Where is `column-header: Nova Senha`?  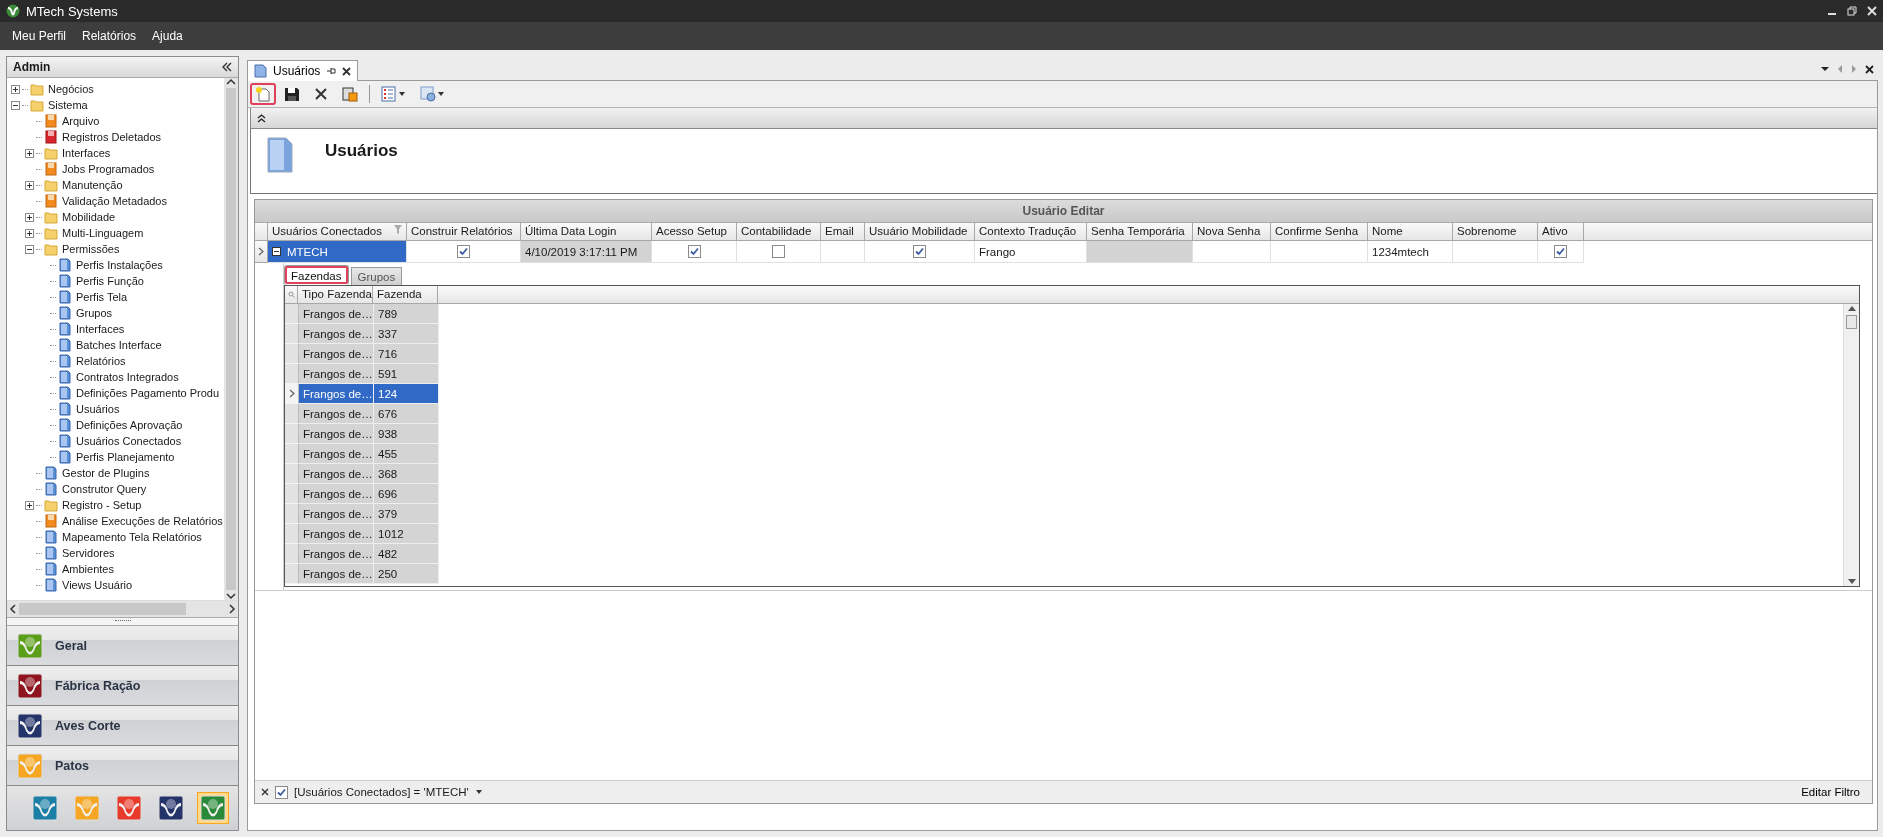 column-header: Nova Senha is located at coordinates (1232, 232).